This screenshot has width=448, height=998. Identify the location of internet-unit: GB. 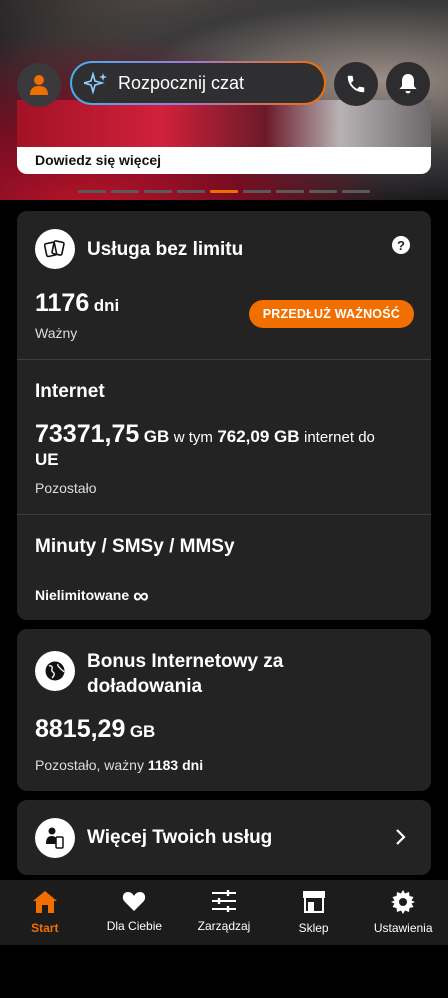
(156, 436).